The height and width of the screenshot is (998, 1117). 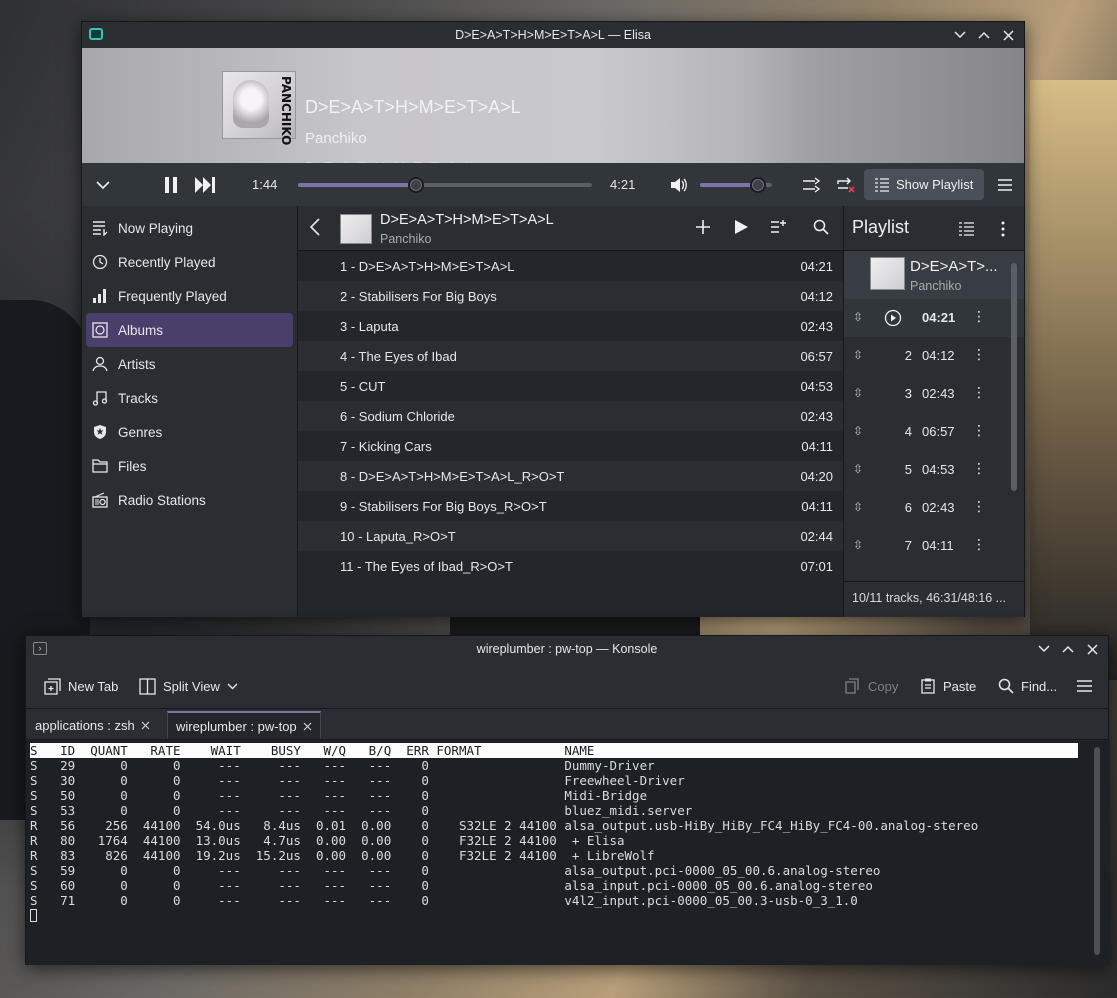 I want to click on track-row: 11 - The Eyes of Ibad_R>O>T 07:01, so click(x=570, y=566).